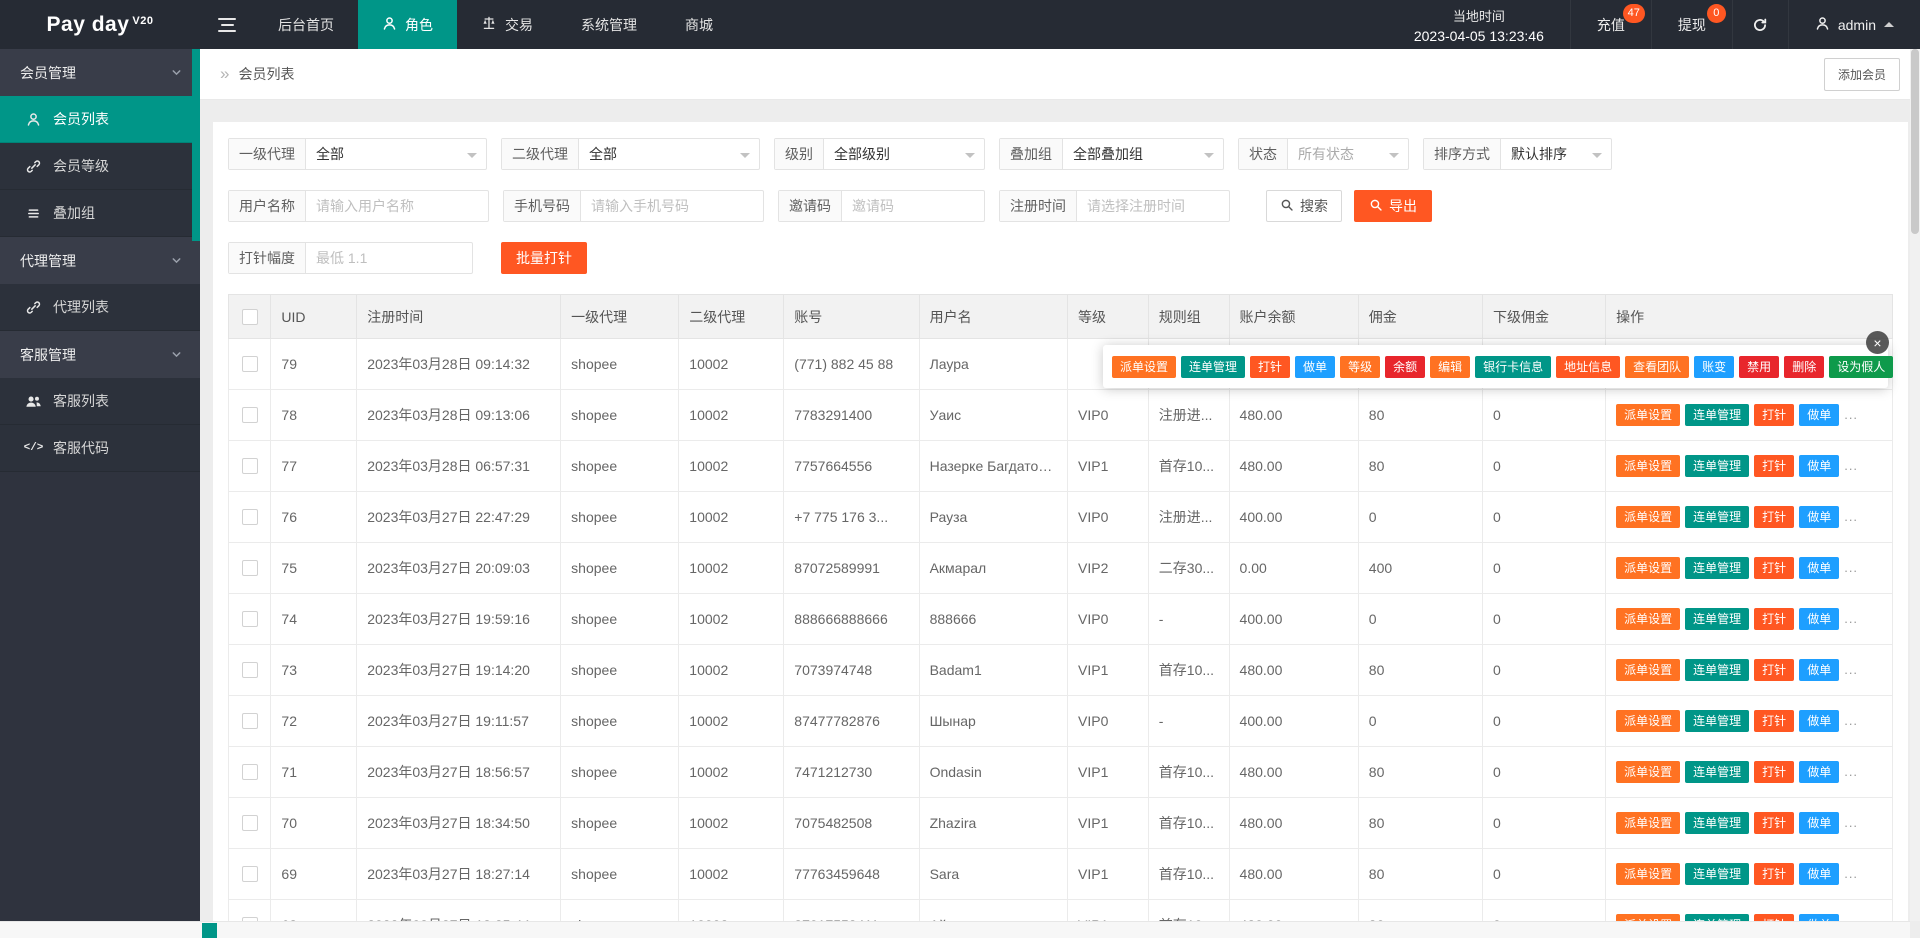 Image resolution: width=1920 pixels, height=938 pixels. Describe the element at coordinates (396, 154) in the screenshot. I see `filter-select-一级代理: 全部` at that location.